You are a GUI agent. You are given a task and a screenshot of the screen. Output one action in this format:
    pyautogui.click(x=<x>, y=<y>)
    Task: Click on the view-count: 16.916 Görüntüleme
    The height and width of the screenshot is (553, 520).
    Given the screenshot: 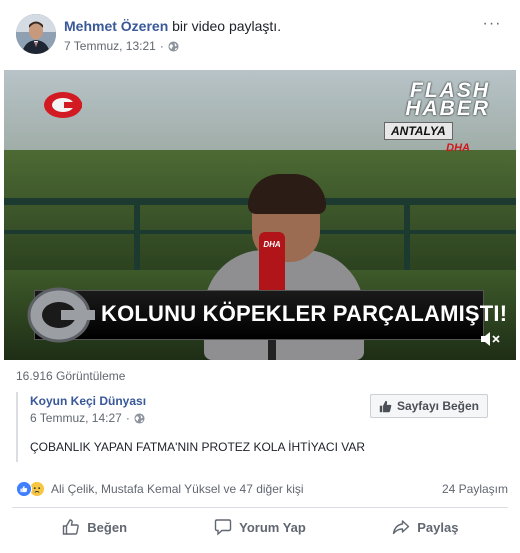 What is the action you would take?
    pyautogui.click(x=71, y=376)
    